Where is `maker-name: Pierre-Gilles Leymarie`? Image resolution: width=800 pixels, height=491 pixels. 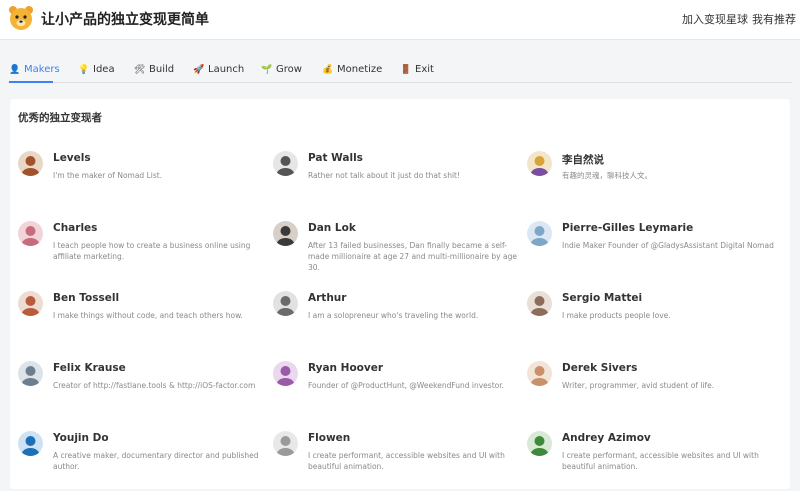
maker-name: Pierre-Gilles Leymarie is located at coordinates (628, 228).